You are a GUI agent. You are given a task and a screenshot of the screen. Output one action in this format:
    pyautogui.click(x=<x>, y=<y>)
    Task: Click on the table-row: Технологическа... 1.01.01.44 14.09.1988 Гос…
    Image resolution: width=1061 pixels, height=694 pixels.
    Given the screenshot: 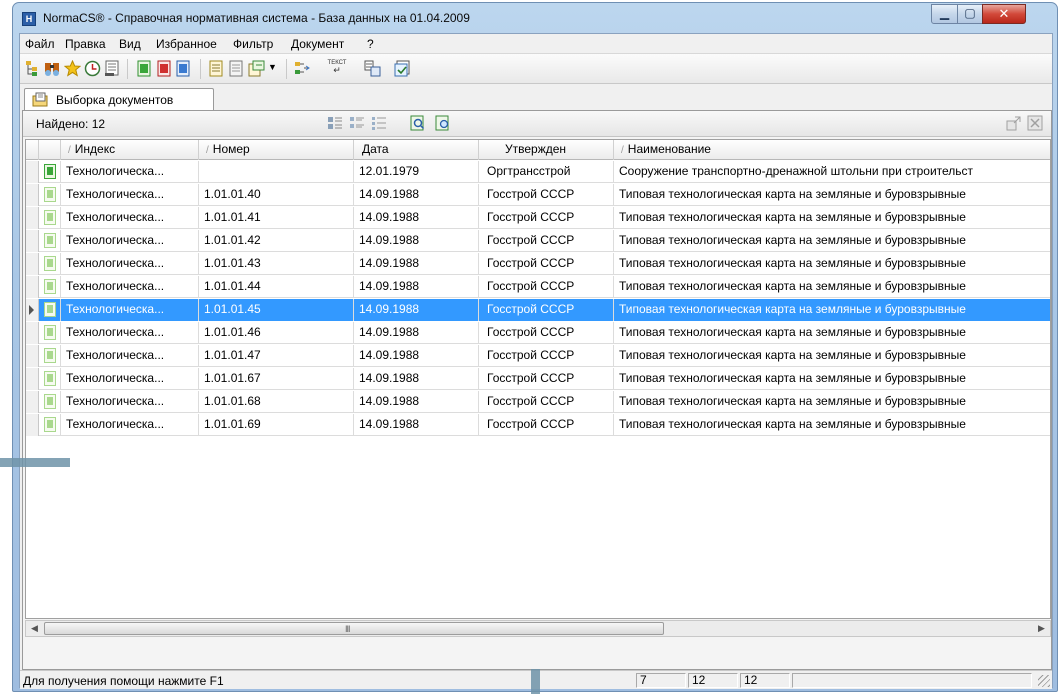 What is the action you would take?
    pyautogui.click(x=538, y=287)
    